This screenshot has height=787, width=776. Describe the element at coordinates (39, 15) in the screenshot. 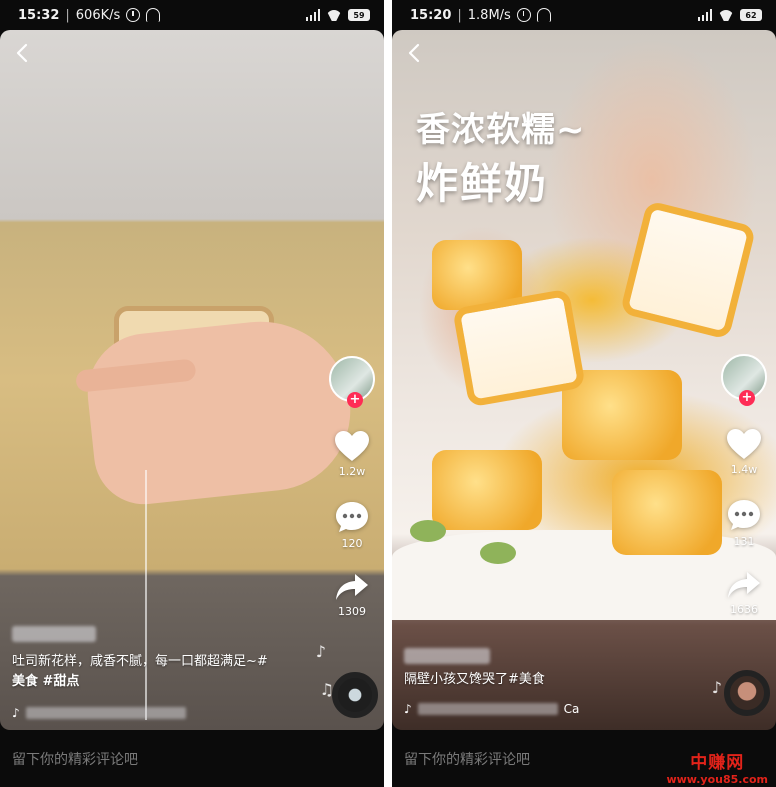

I see `status-time: 15:32` at that location.